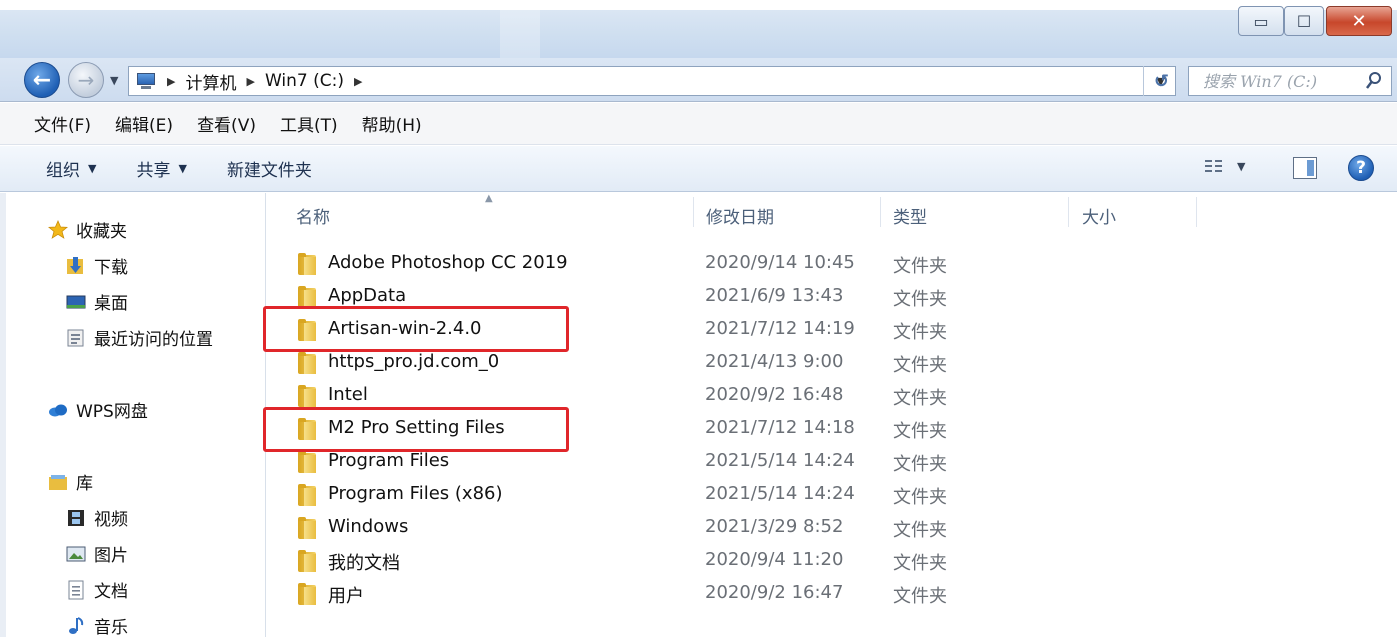  I want to click on menu-help: 帮助(H), so click(392, 123).